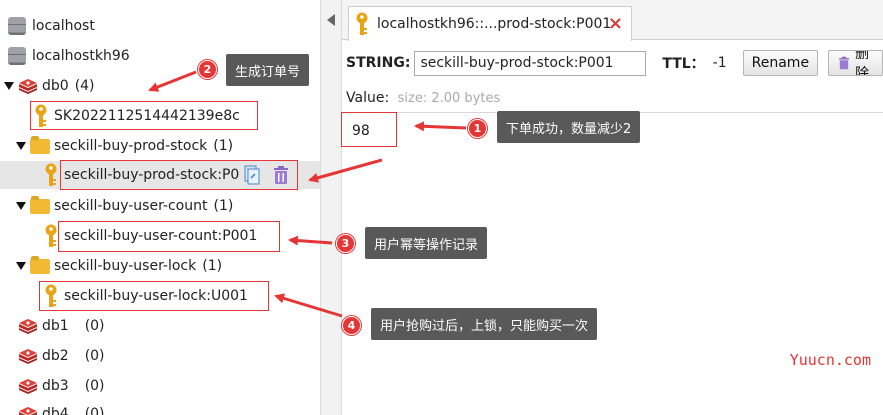  I want to click on value-label: Value:, so click(368, 98).